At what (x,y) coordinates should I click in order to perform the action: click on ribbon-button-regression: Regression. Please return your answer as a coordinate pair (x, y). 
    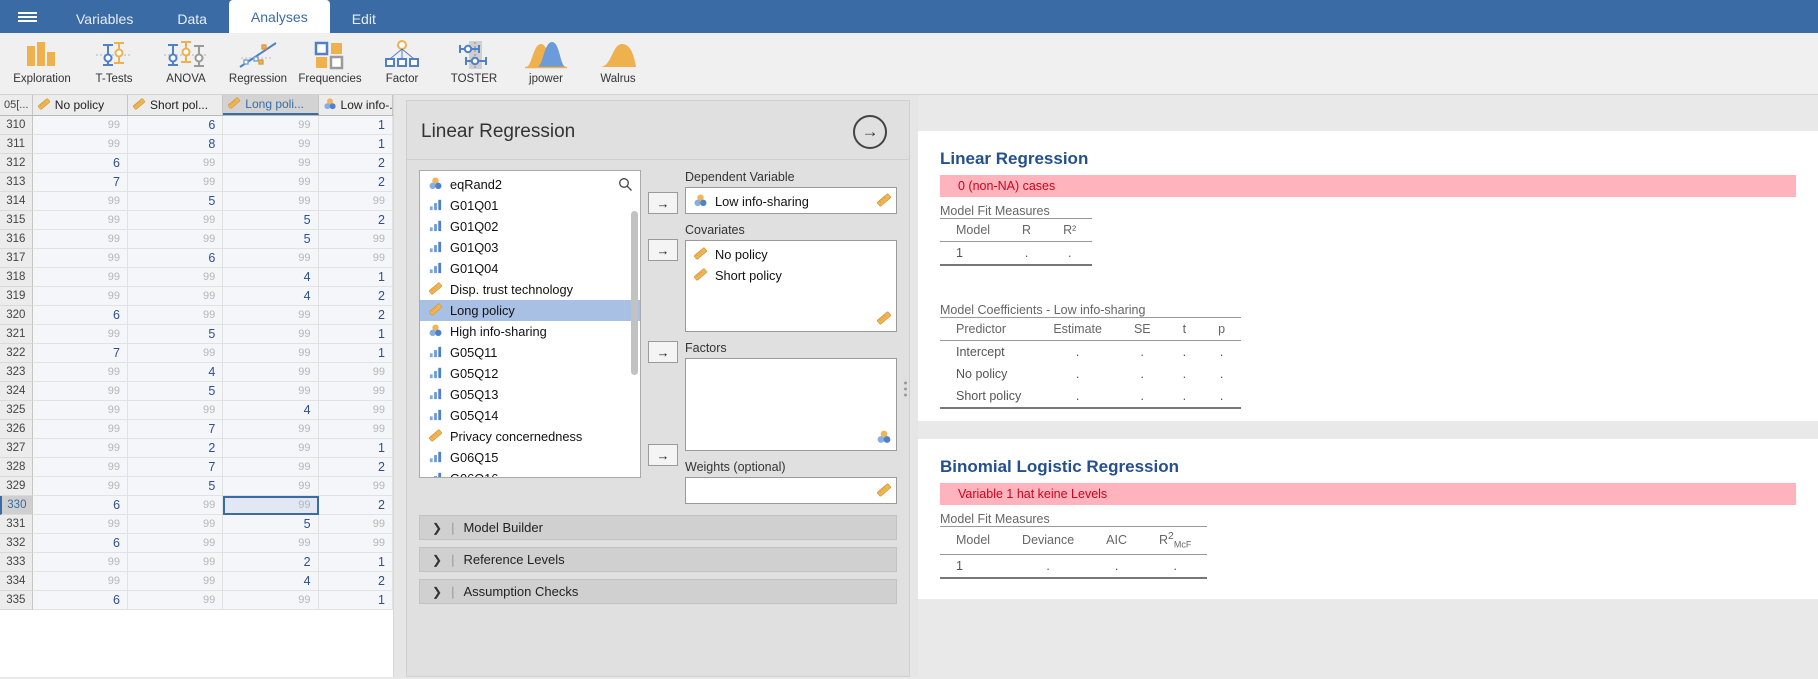
    Looking at the image, I should click on (258, 64).